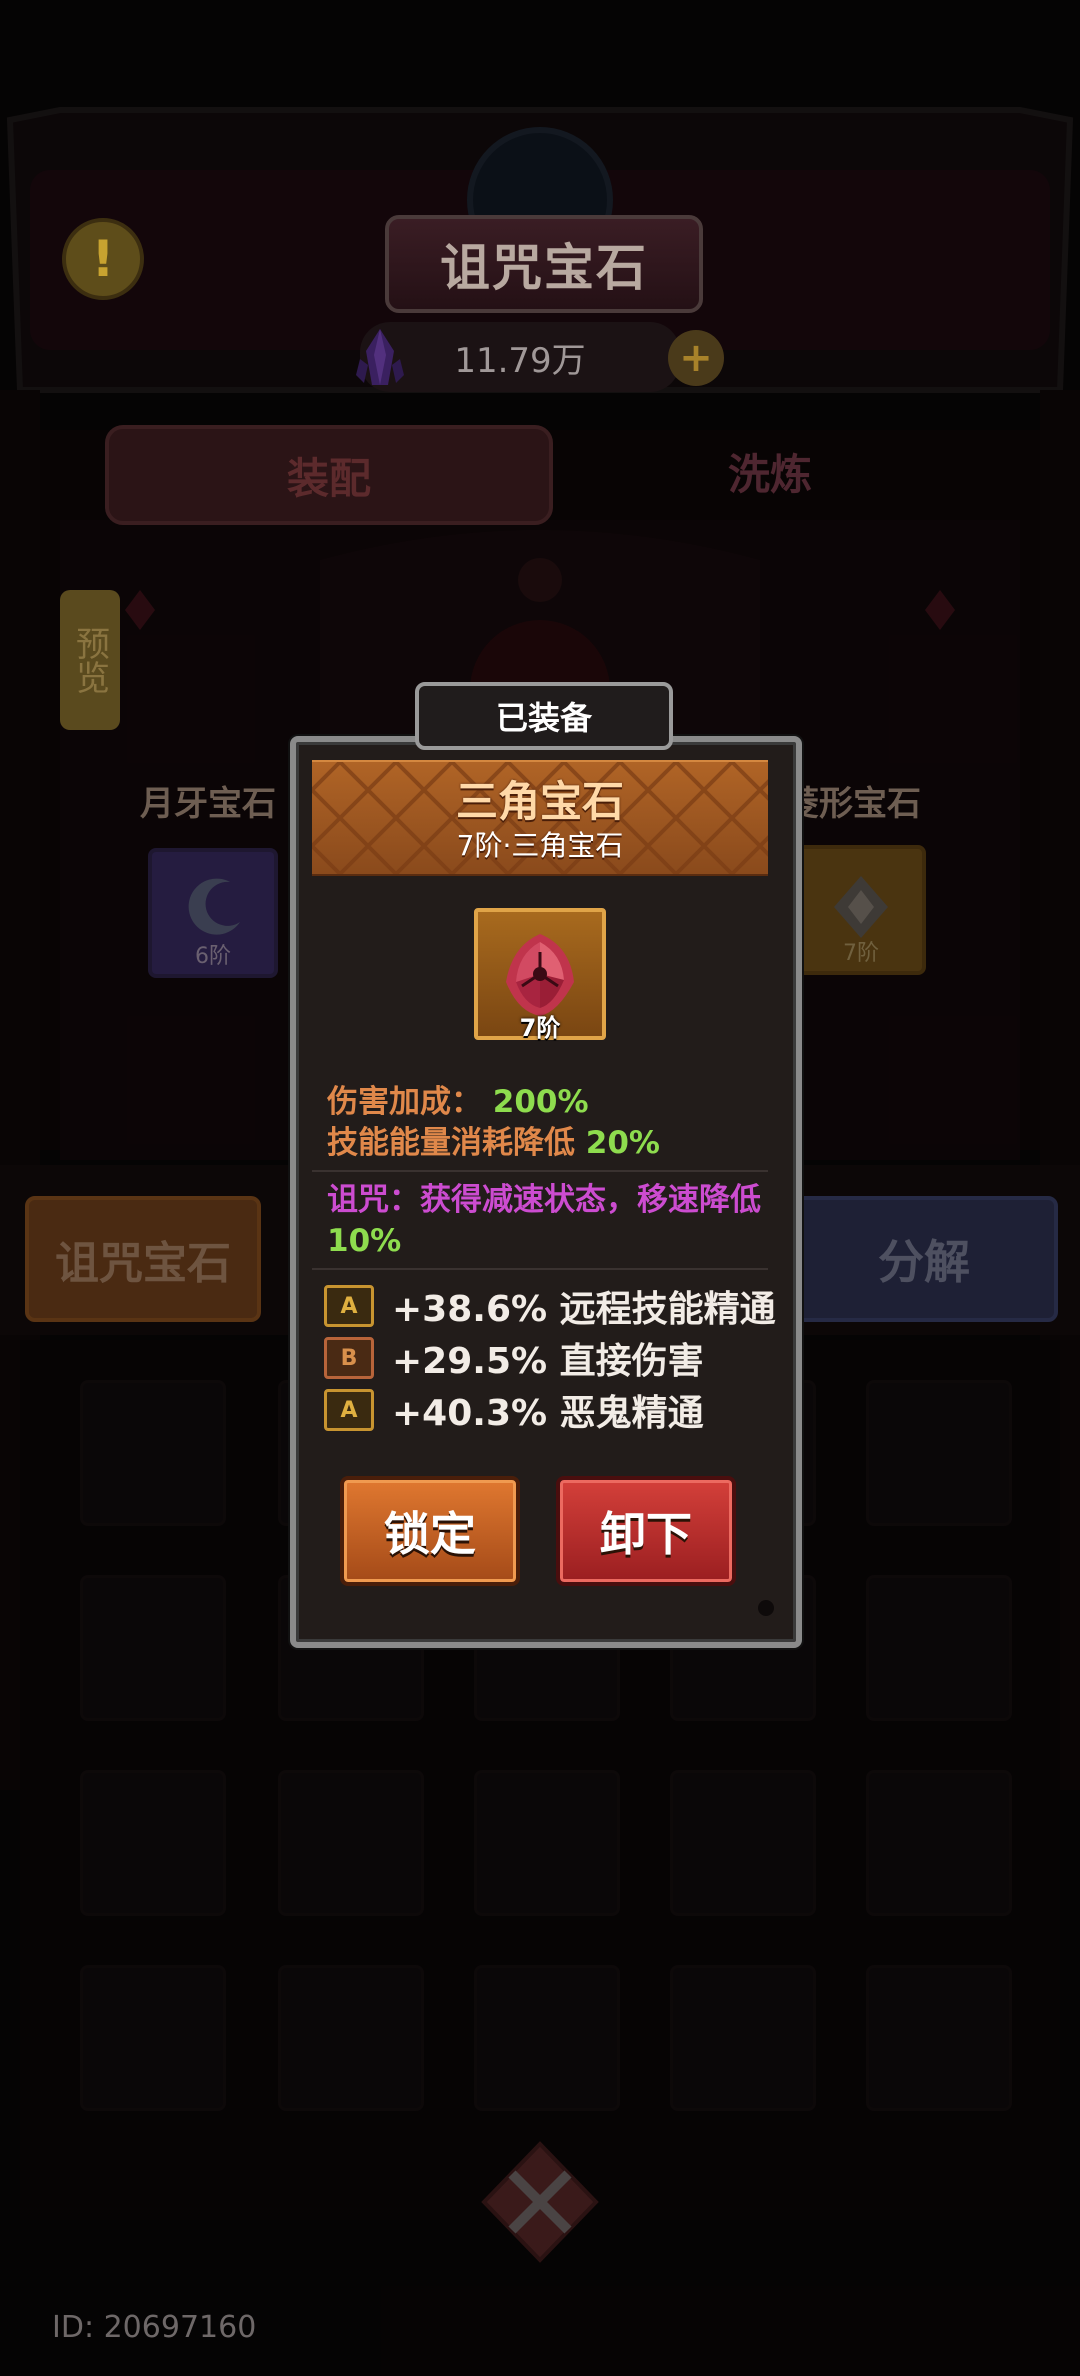 This screenshot has width=1080, height=2376. Describe the element at coordinates (853, 804) in the screenshot. I see `slot-label-right: 菱形宝石` at that location.